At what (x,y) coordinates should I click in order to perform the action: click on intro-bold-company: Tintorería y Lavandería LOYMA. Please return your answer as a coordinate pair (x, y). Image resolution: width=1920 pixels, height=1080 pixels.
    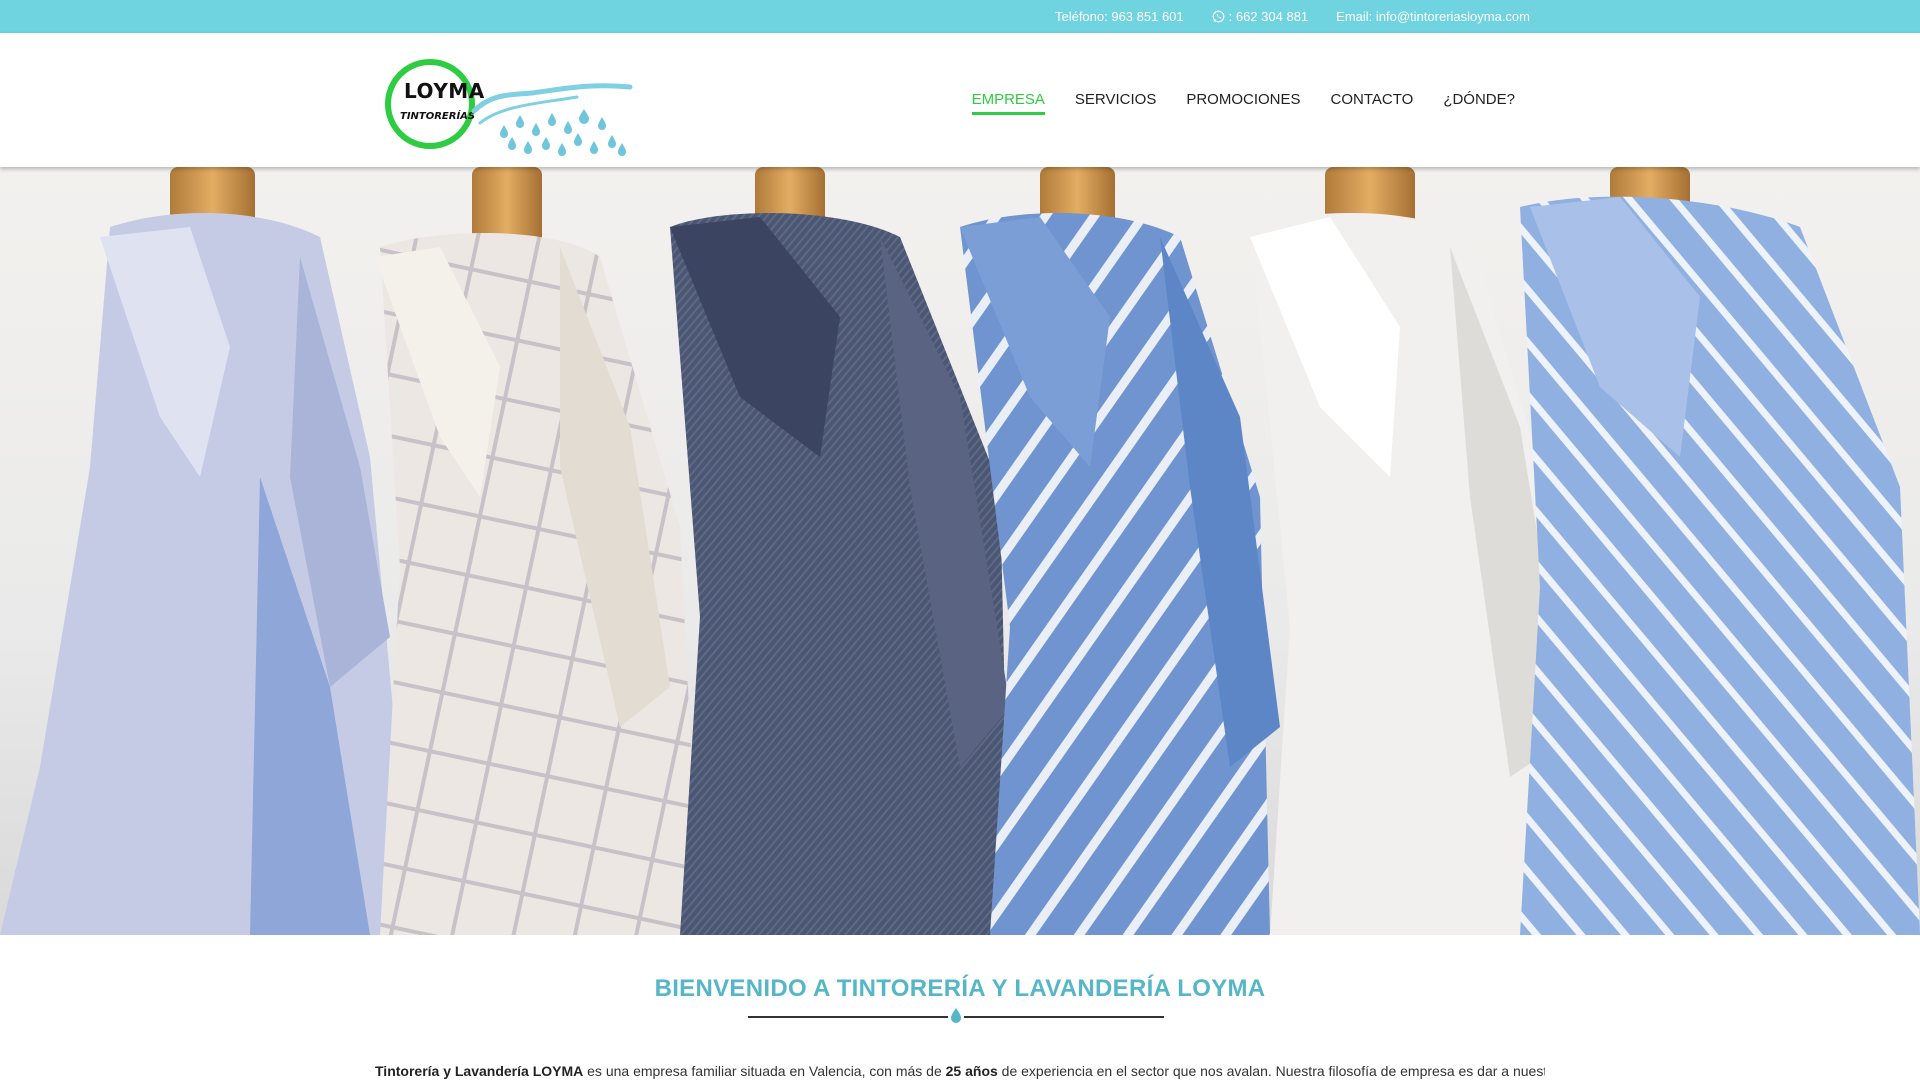
    Looking at the image, I should click on (479, 1071).